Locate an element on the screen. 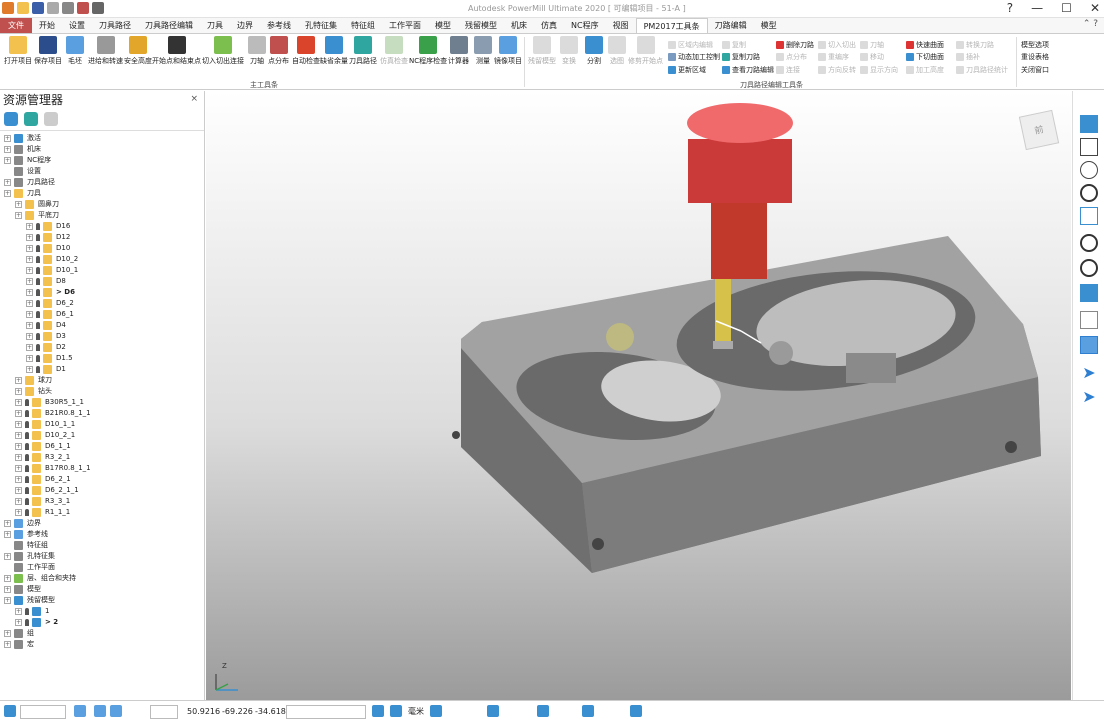 Image resolution: width=1104 pixels, height=722 pixels. calculator-button: 计算器 is located at coordinates (458, 51).